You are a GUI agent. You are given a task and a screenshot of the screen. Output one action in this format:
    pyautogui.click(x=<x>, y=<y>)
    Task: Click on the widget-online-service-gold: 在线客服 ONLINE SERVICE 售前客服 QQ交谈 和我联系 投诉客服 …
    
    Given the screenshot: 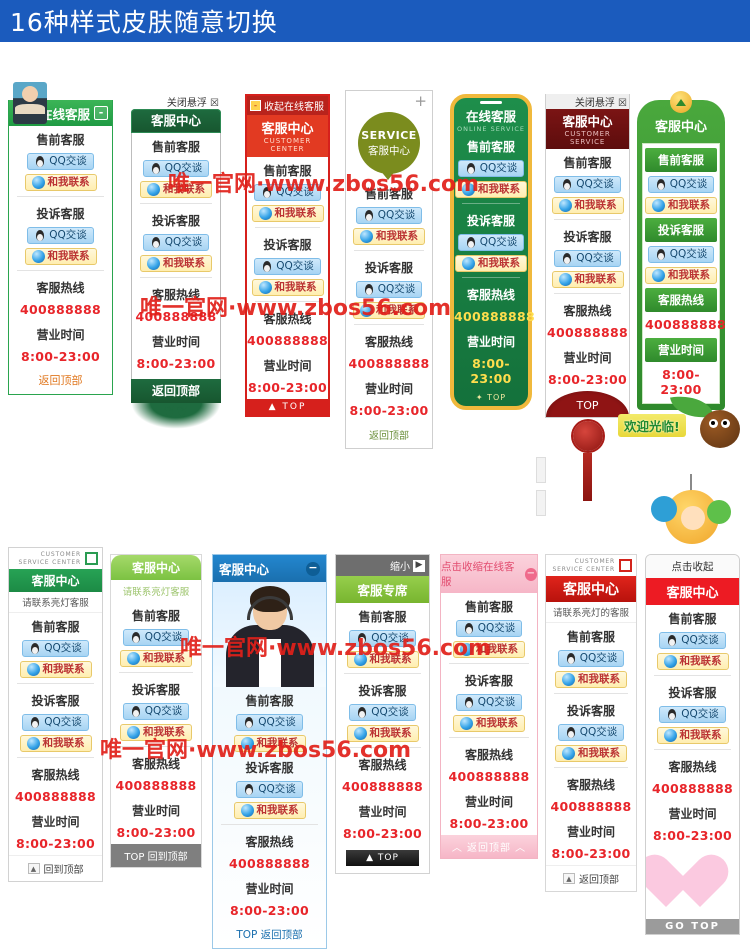 What is the action you would take?
    pyautogui.click(x=492, y=252)
    